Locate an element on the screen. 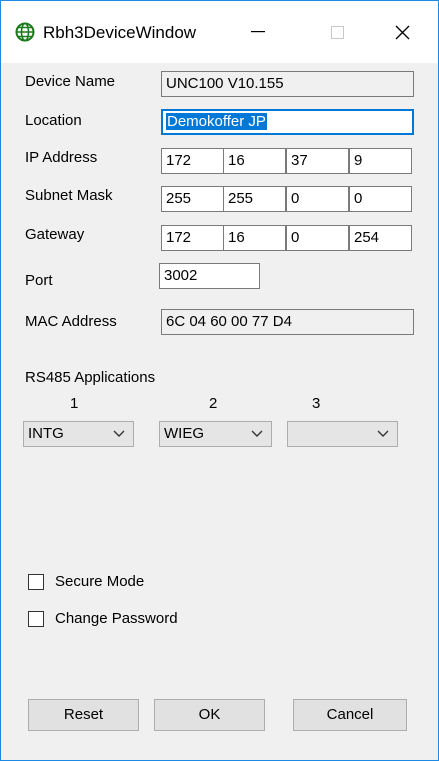 The image size is (439, 761). rs485-channel-3-number: 3 is located at coordinates (316, 403).